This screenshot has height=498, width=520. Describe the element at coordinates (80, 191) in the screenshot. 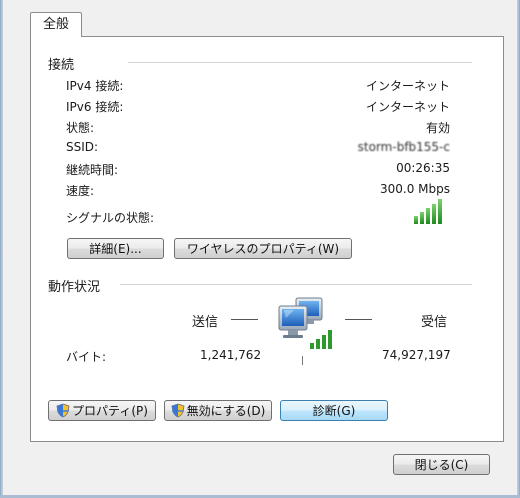

I see `speed-label: 速度:` at that location.